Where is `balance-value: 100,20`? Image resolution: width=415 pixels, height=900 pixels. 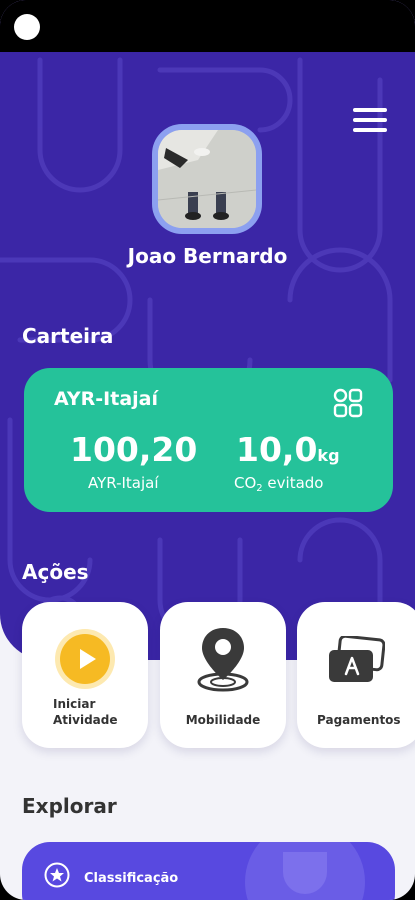 balance-value: 100,20 is located at coordinates (134, 449).